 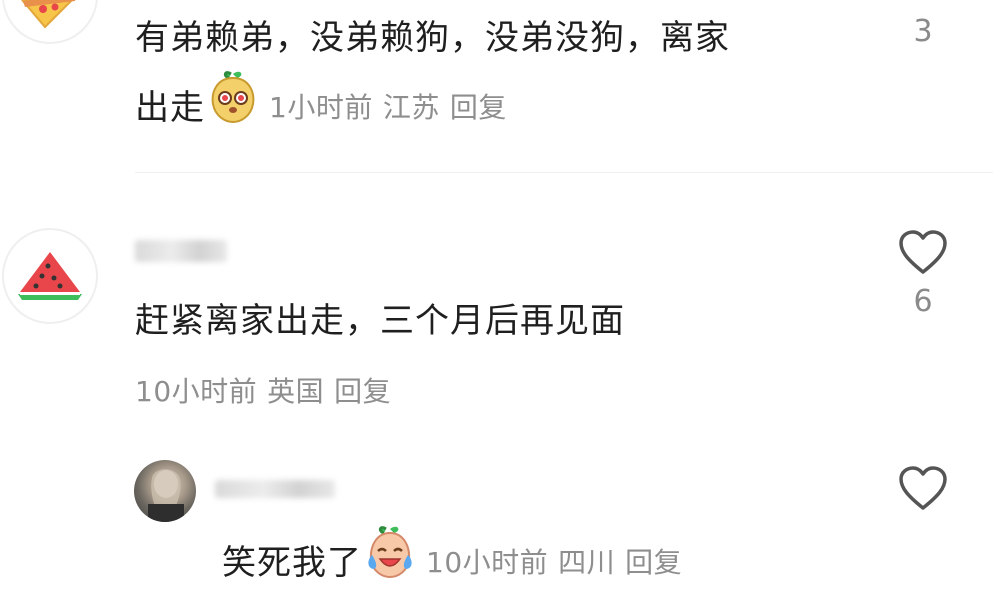 What do you see at coordinates (48, 14) in the screenshot?
I see `pizza-icon` at bounding box center [48, 14].